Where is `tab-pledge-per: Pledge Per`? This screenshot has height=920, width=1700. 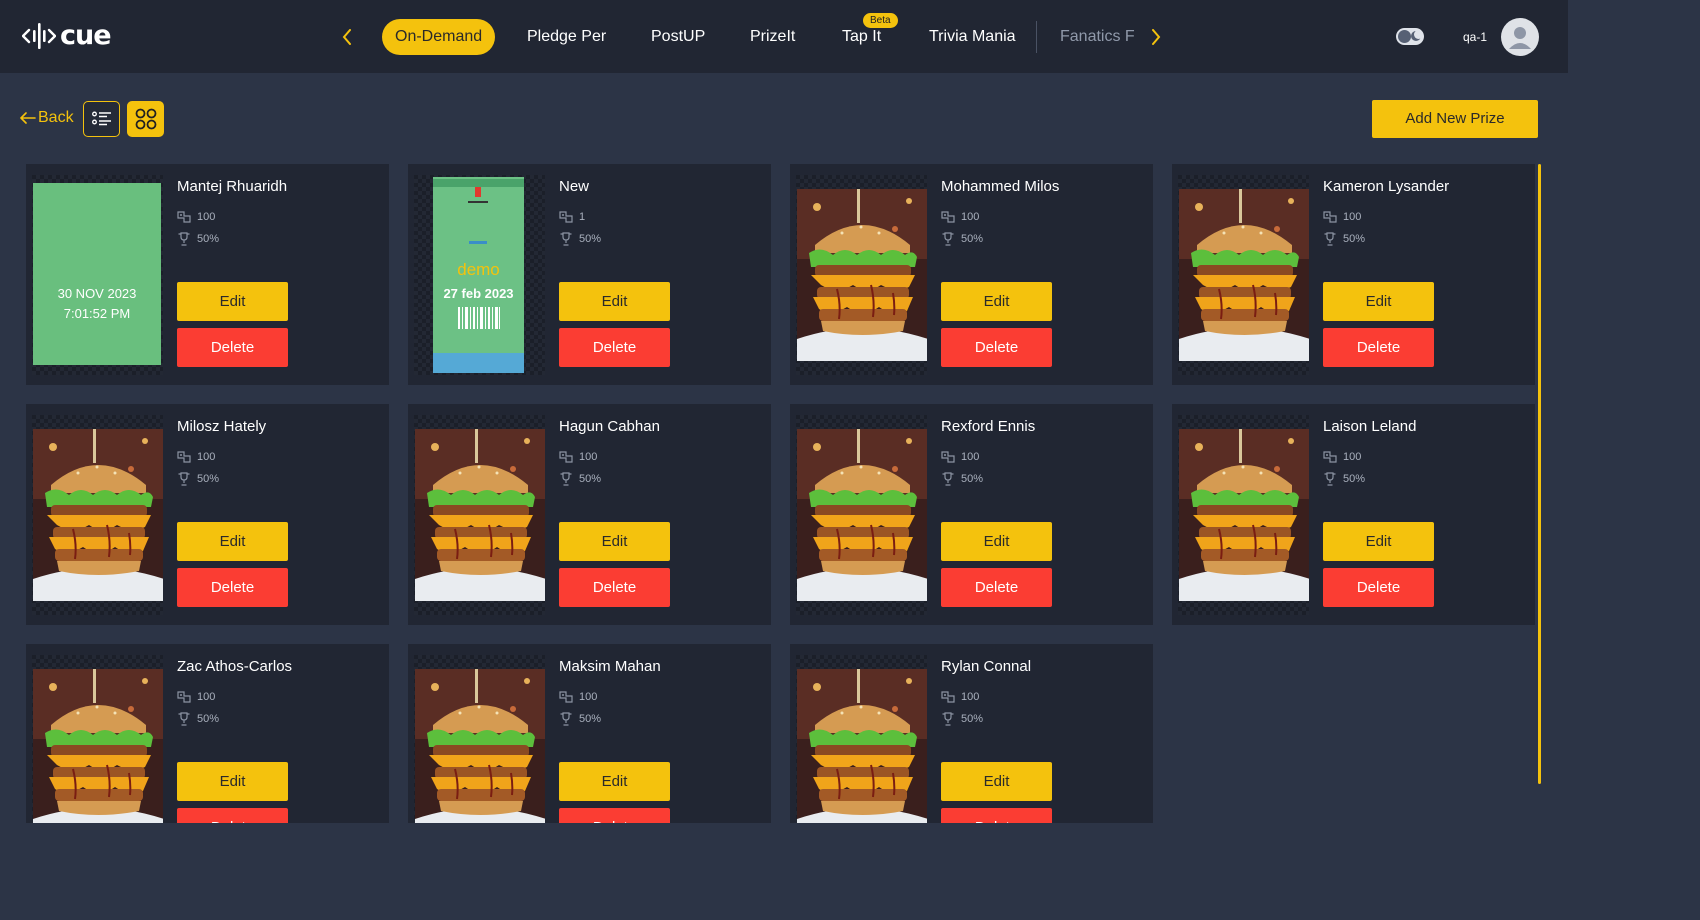
tab-pledge-per: Pledge Per is located at coordinates (566, 37).